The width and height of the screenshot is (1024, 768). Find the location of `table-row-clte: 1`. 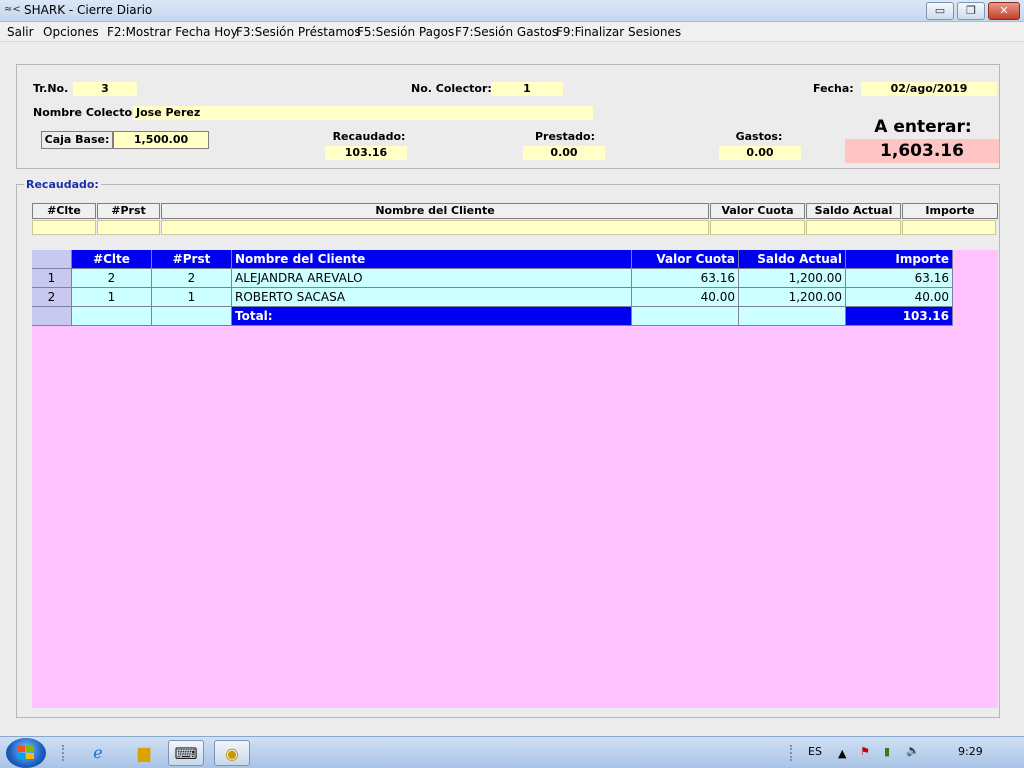

table-row-clte: 1 is located at coordinates (112, 297).